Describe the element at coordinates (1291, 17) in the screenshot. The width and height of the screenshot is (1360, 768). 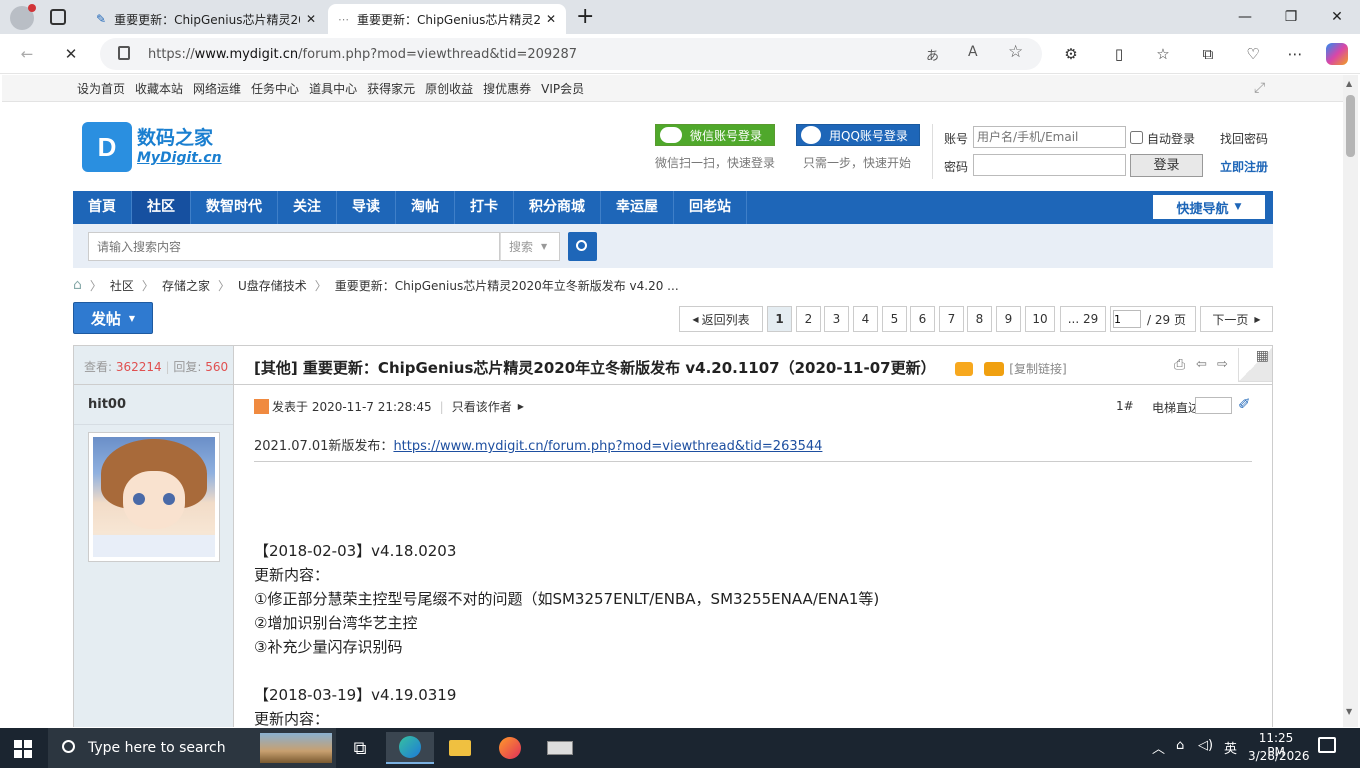
I see `maximize-button: ❐` at that location.